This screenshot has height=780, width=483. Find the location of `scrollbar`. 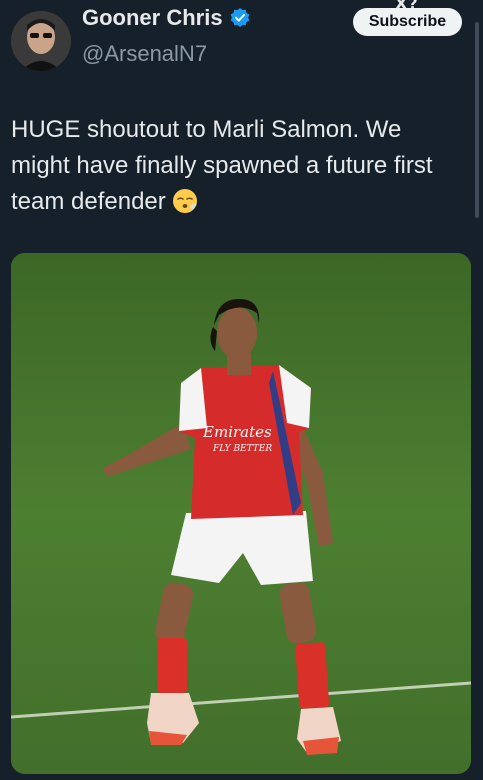

scrollbar is located at coordinates (477, 120).